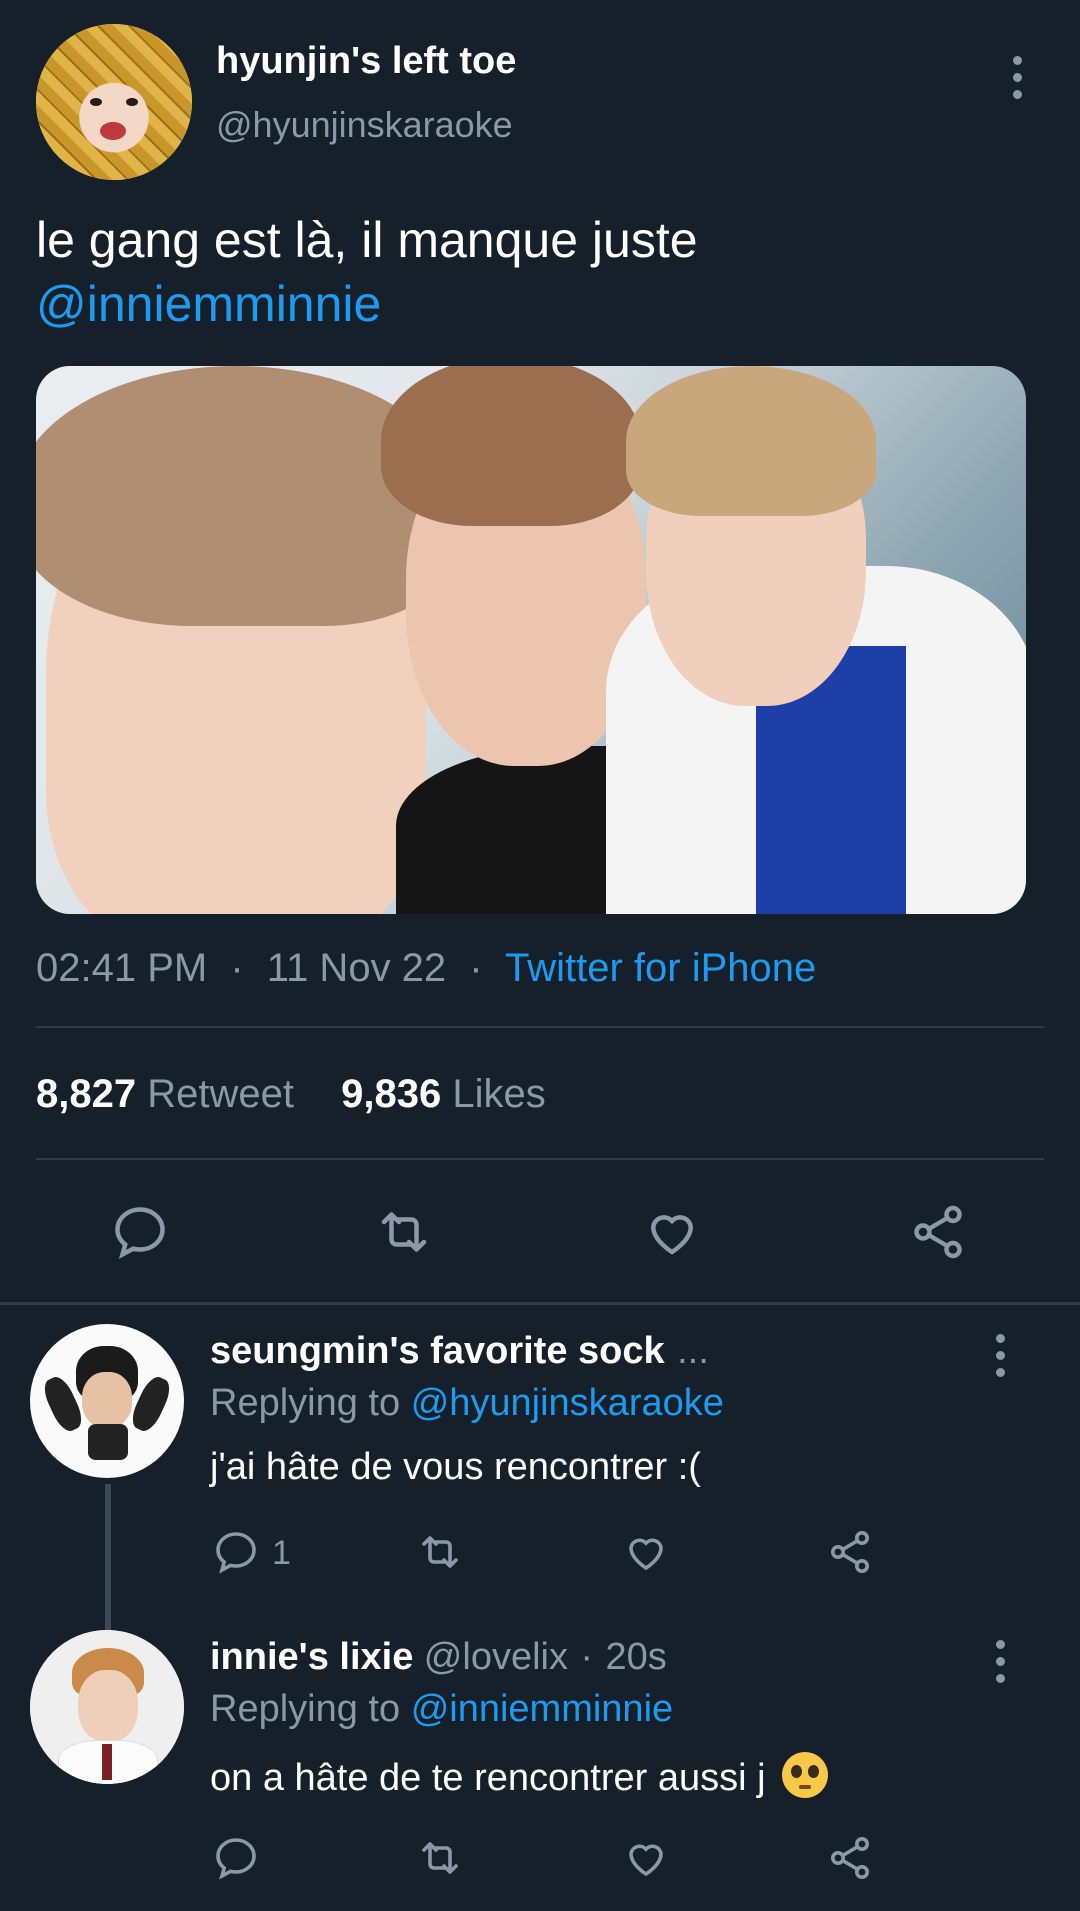  Describe the element at coordinates (108, 1442) in the screenshot. I see `avatar-body` at that location.